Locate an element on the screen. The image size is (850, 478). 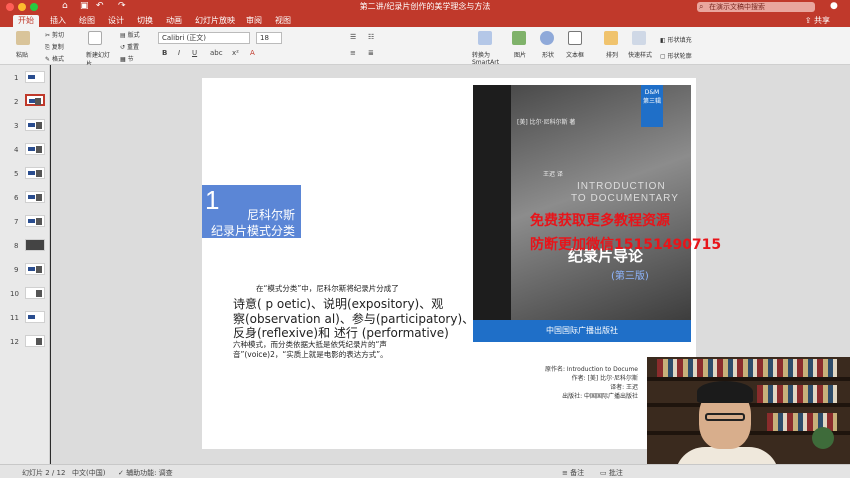
presenter-hair is located at coordinates (725, 392).